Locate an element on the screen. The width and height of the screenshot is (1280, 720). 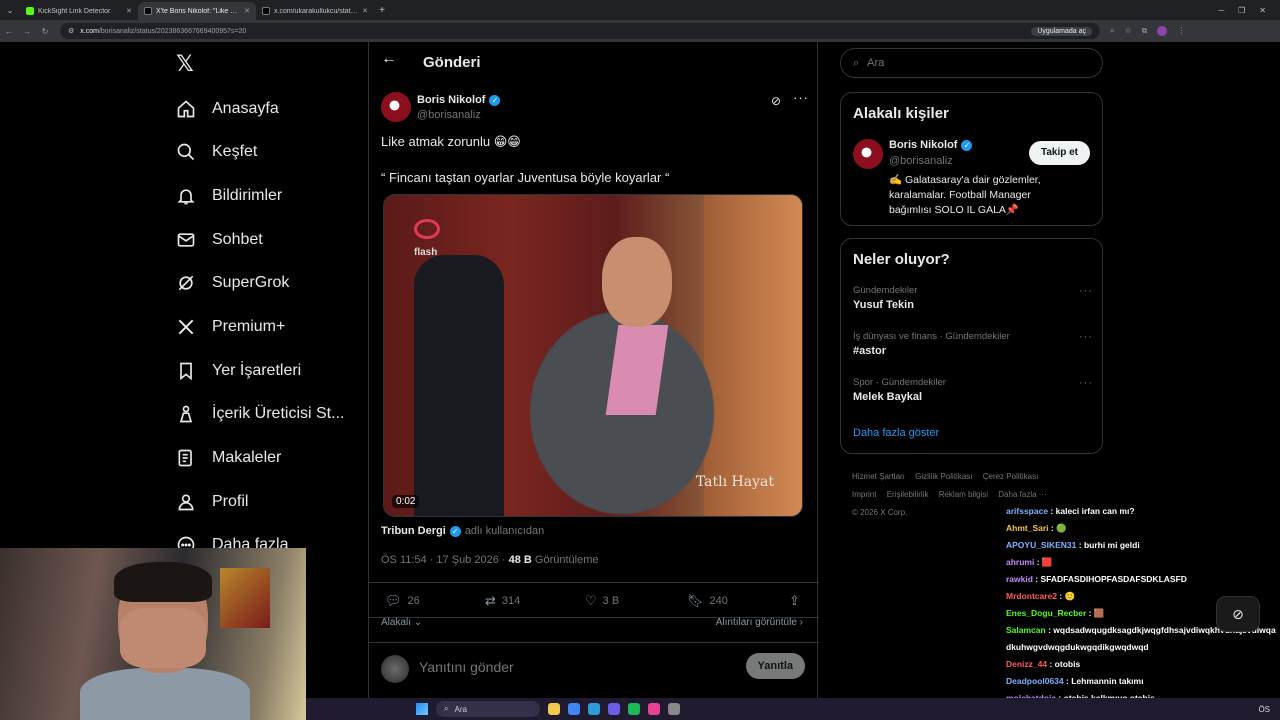
chat-username: Salamcan is located at coordinates (1026, 630).